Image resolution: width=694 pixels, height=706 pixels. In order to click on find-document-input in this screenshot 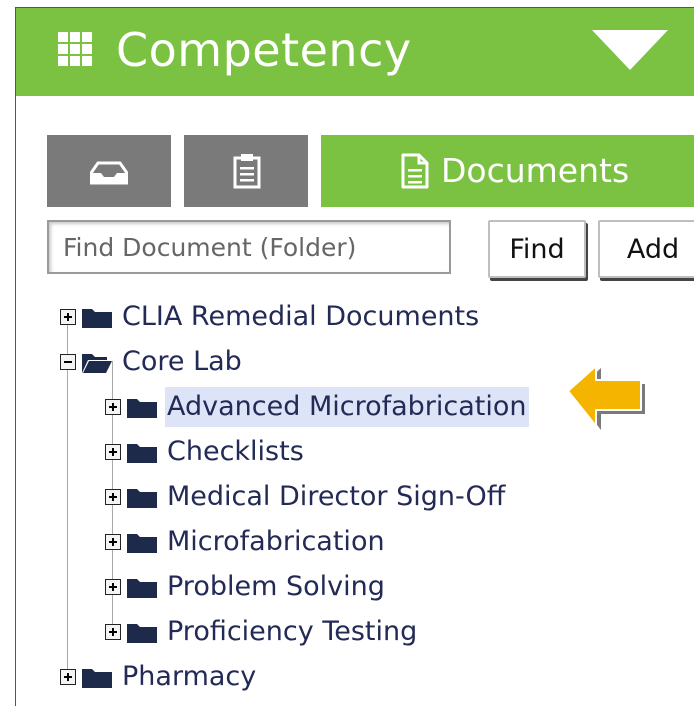, I will do `click(249, 247)`.